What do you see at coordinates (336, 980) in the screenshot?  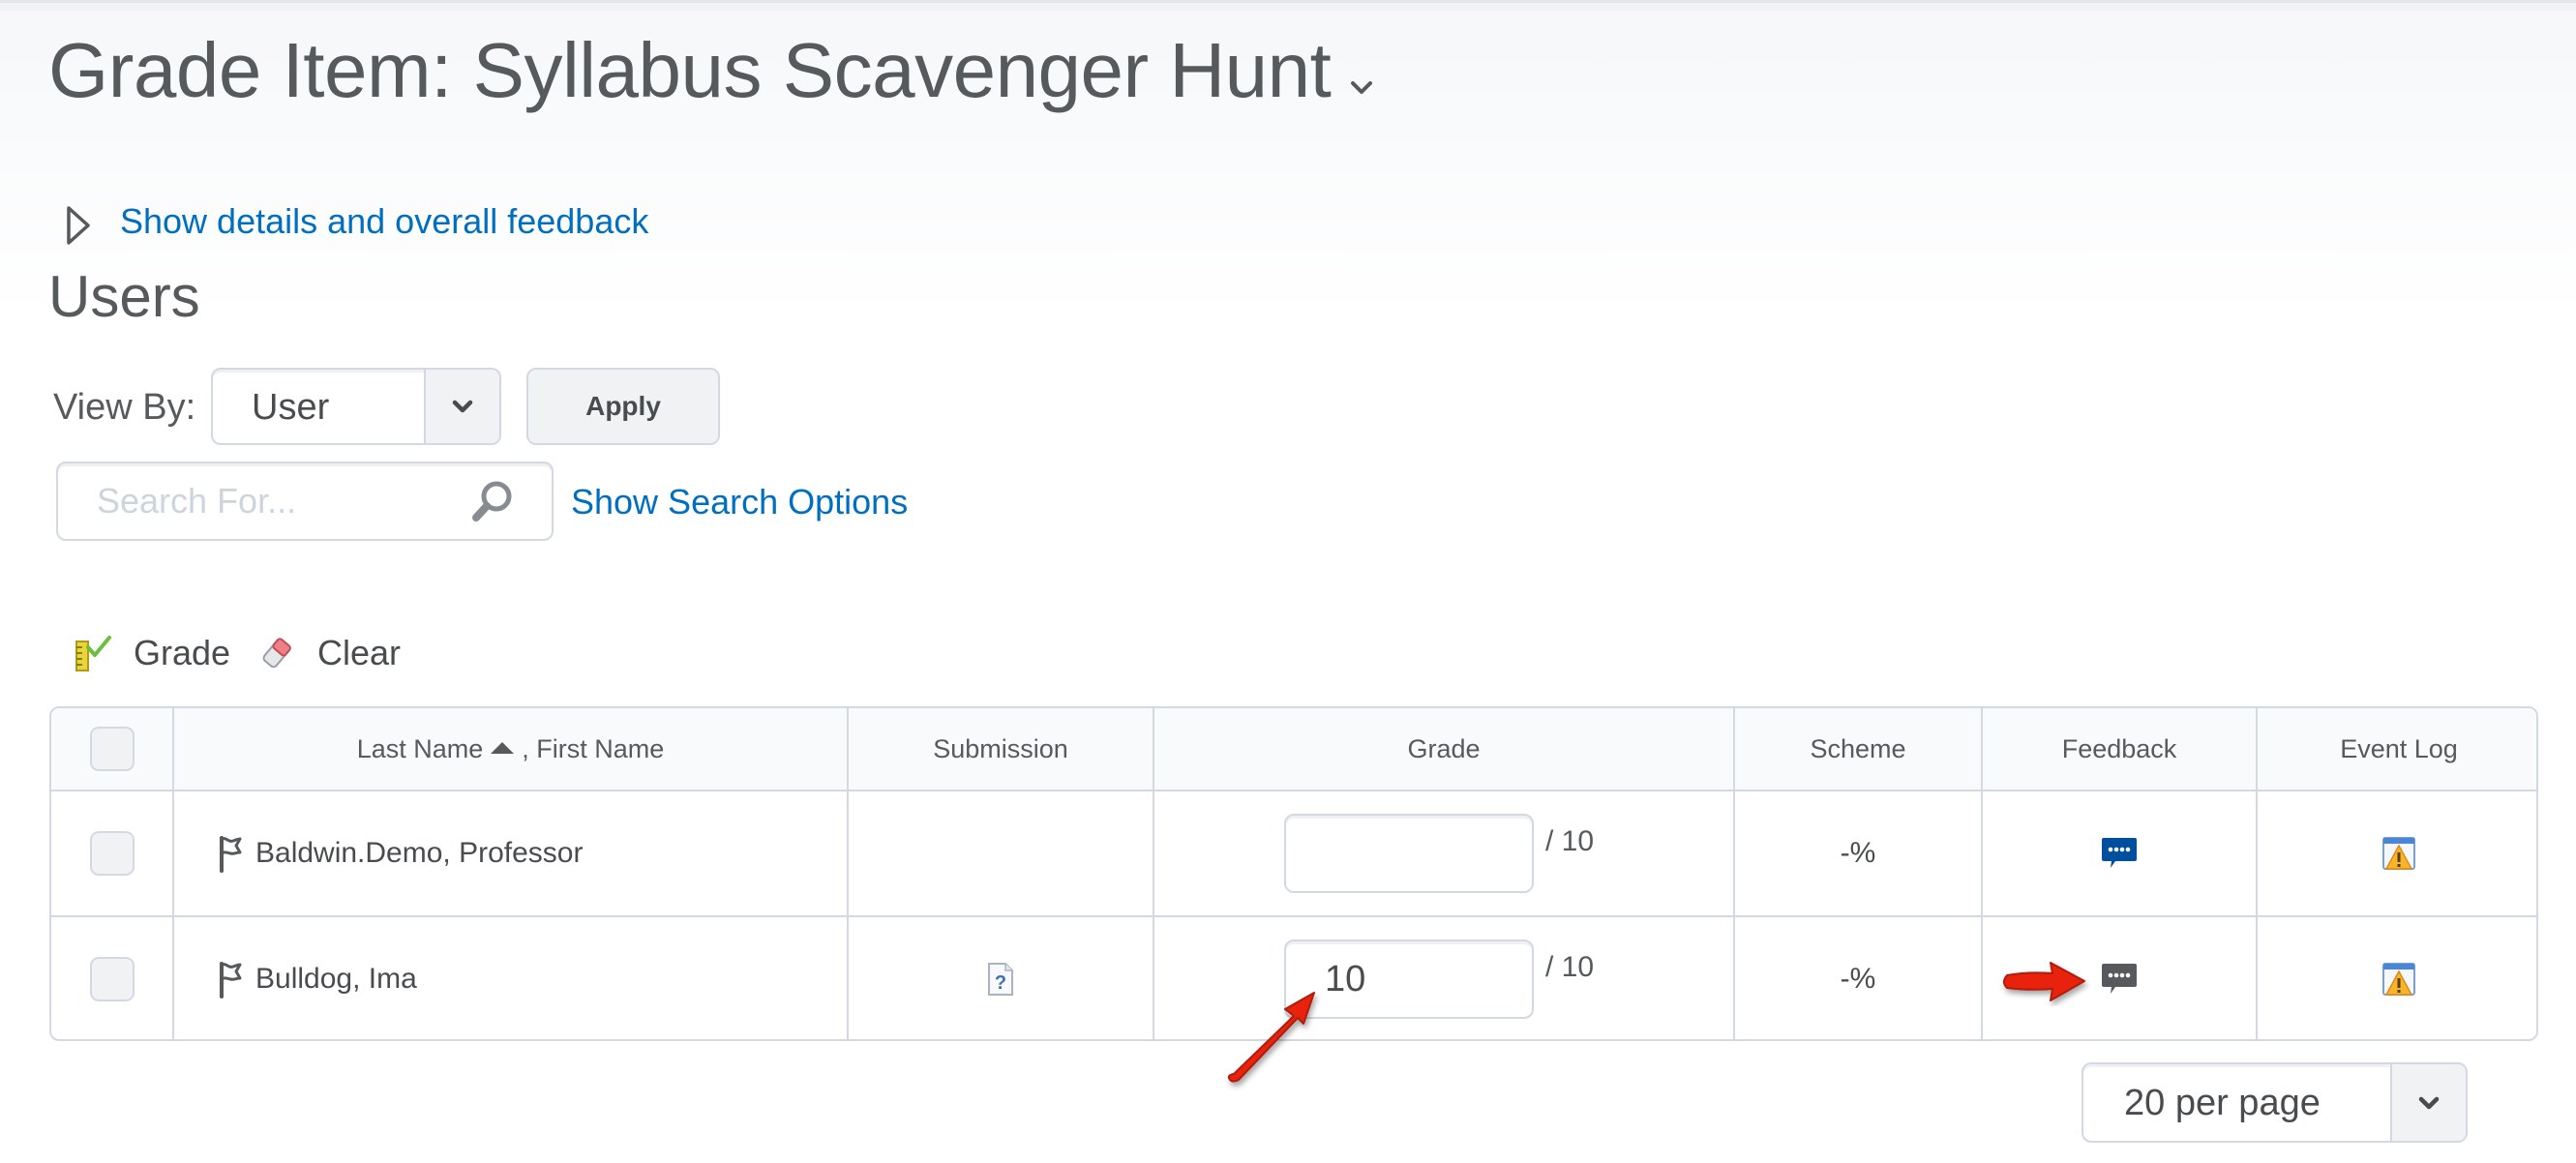 I see `user-name-link: Bulldog, Ima` at bounding box center [336, 980].